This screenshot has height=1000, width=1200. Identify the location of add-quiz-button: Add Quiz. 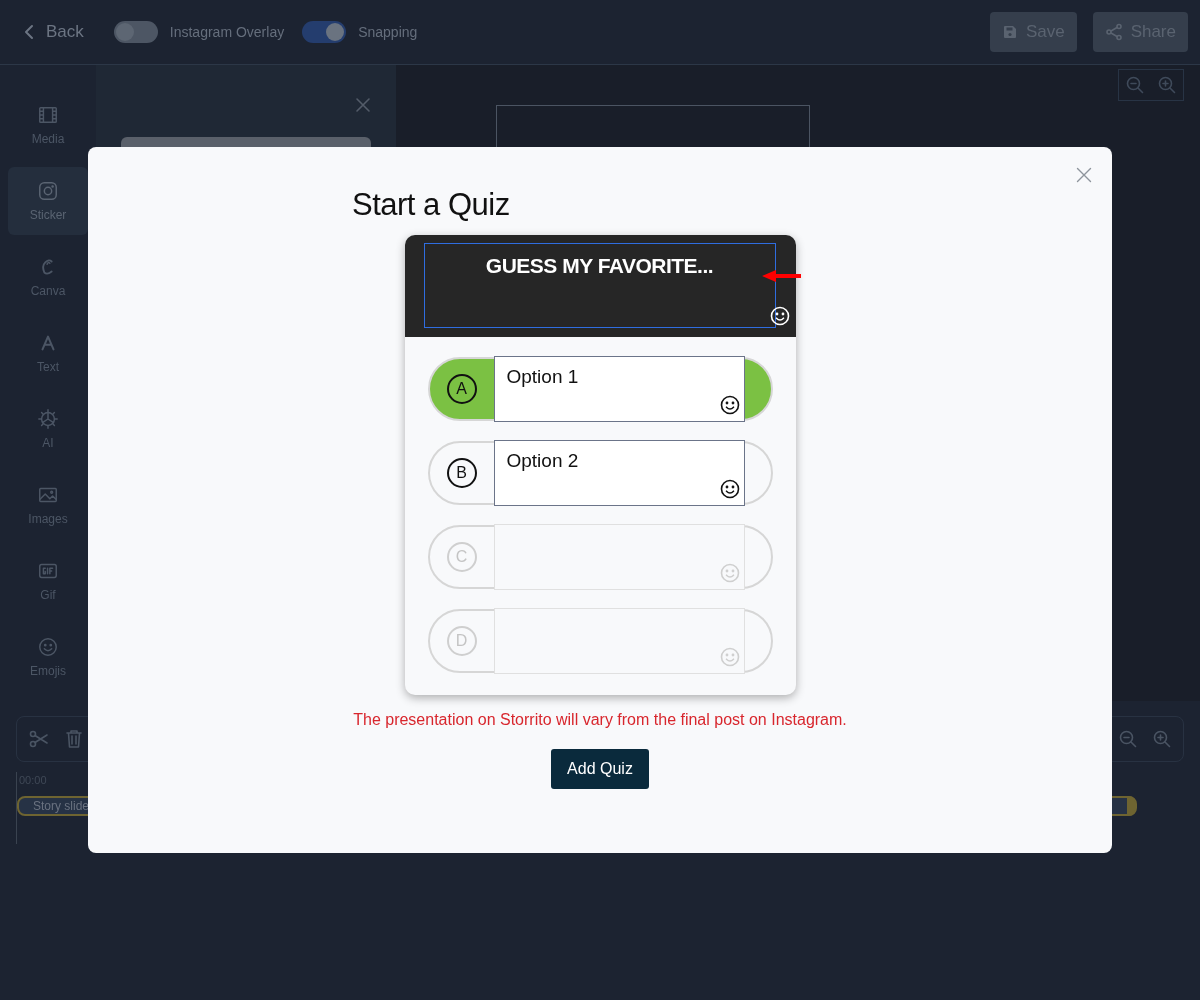
(600, 769).